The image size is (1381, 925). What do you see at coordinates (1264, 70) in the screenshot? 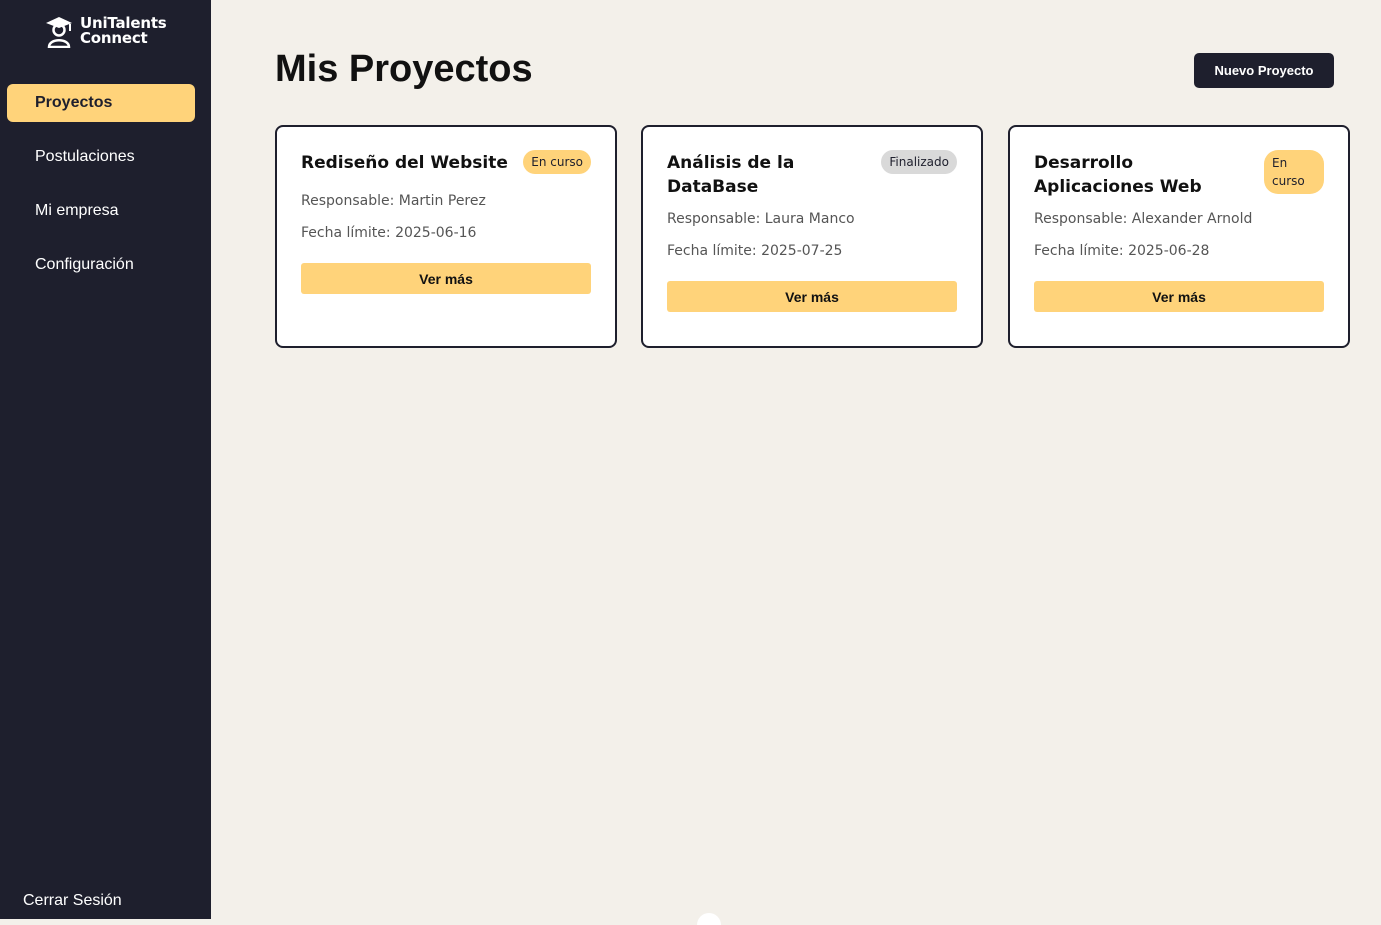
I see `new-project-button: Nuevo Proyecto` at bounding box center [1264, 70].